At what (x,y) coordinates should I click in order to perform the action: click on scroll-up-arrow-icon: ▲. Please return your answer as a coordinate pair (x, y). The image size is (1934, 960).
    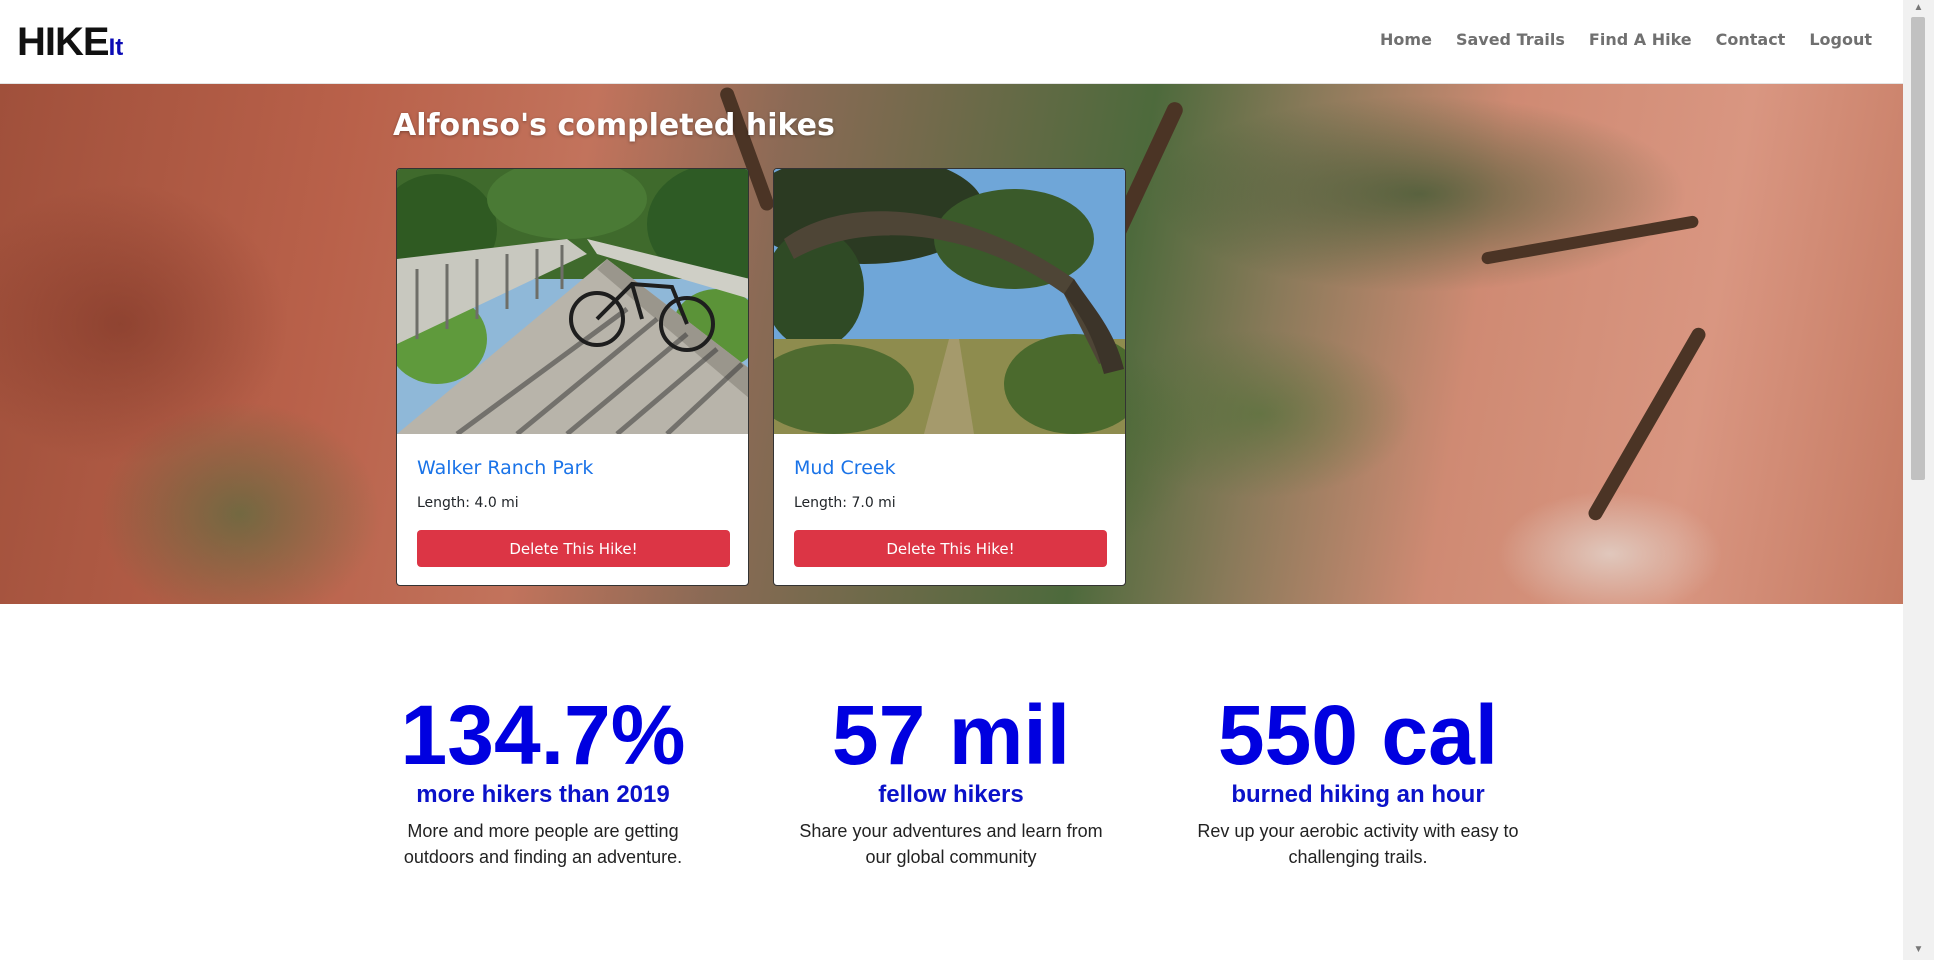
    Looking at the image, I should click on (1918, 8).